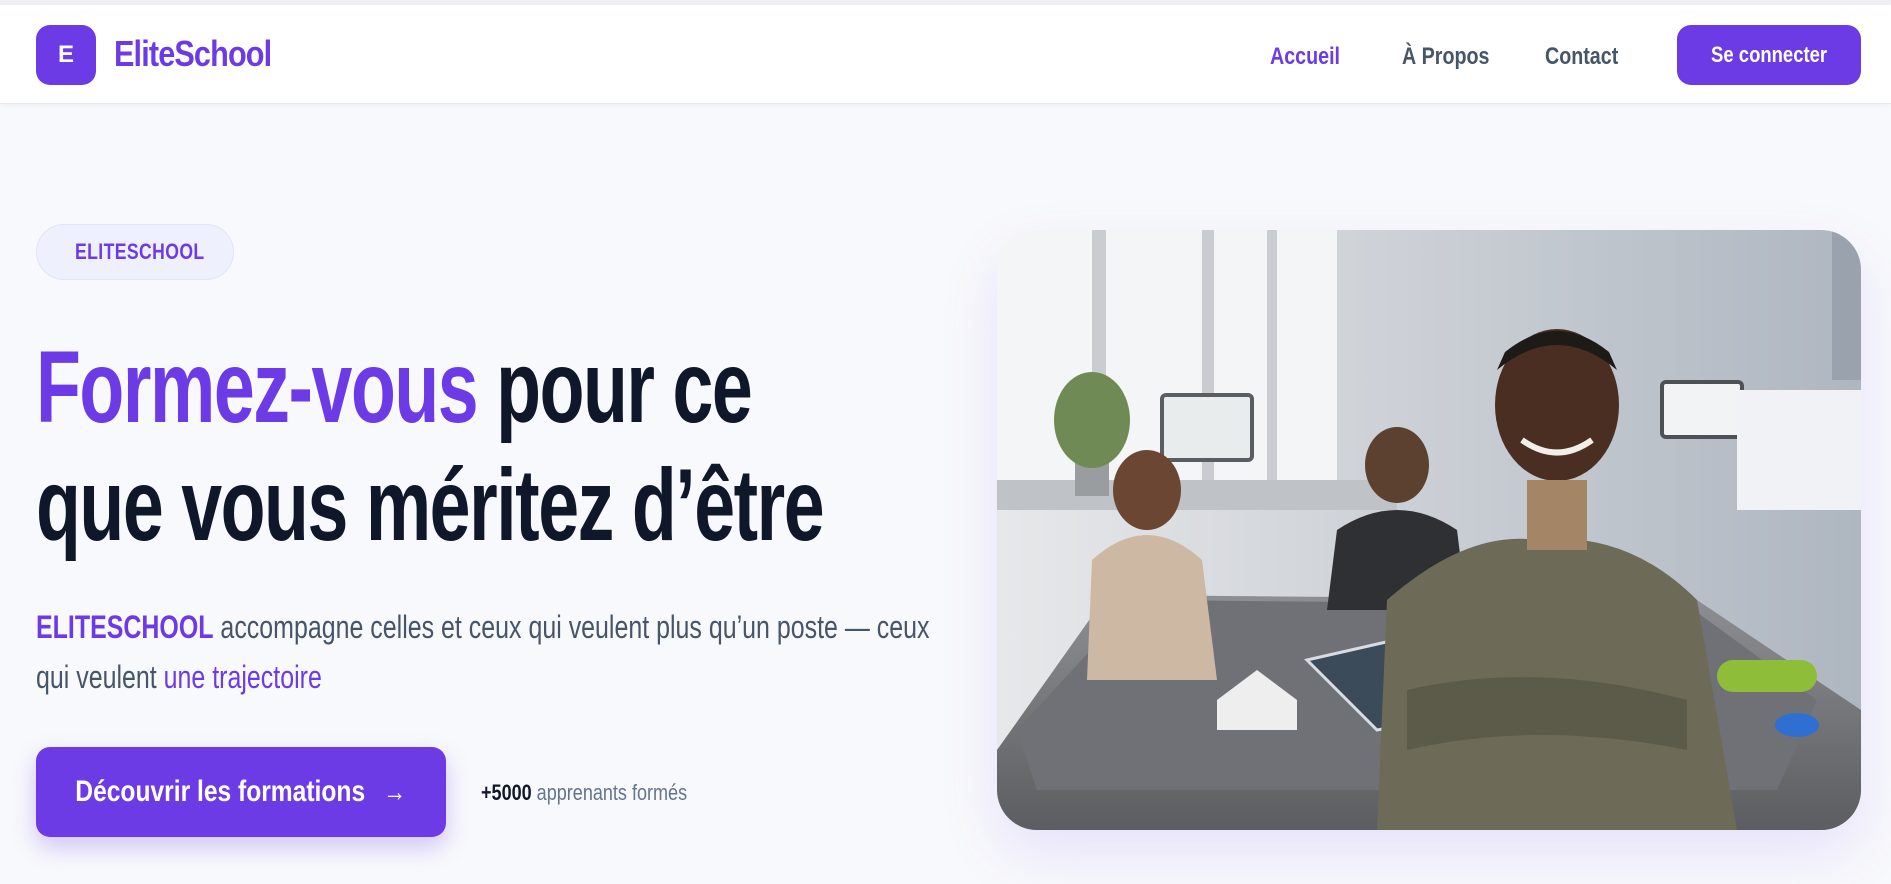 The width and height of the screenshot is (1891, 884). What do you see at coordinates (140, 251) in the screenshot?
I see `badge-label: ELITESCHOOL` at bounding box center [140, 251].